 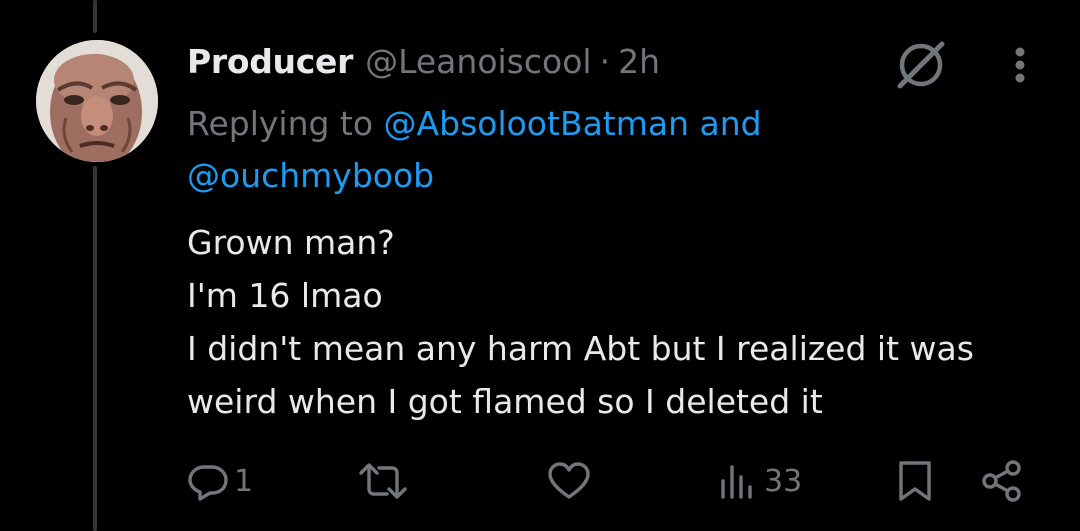 I want to click on share-button, so click(x=1002, y=481).